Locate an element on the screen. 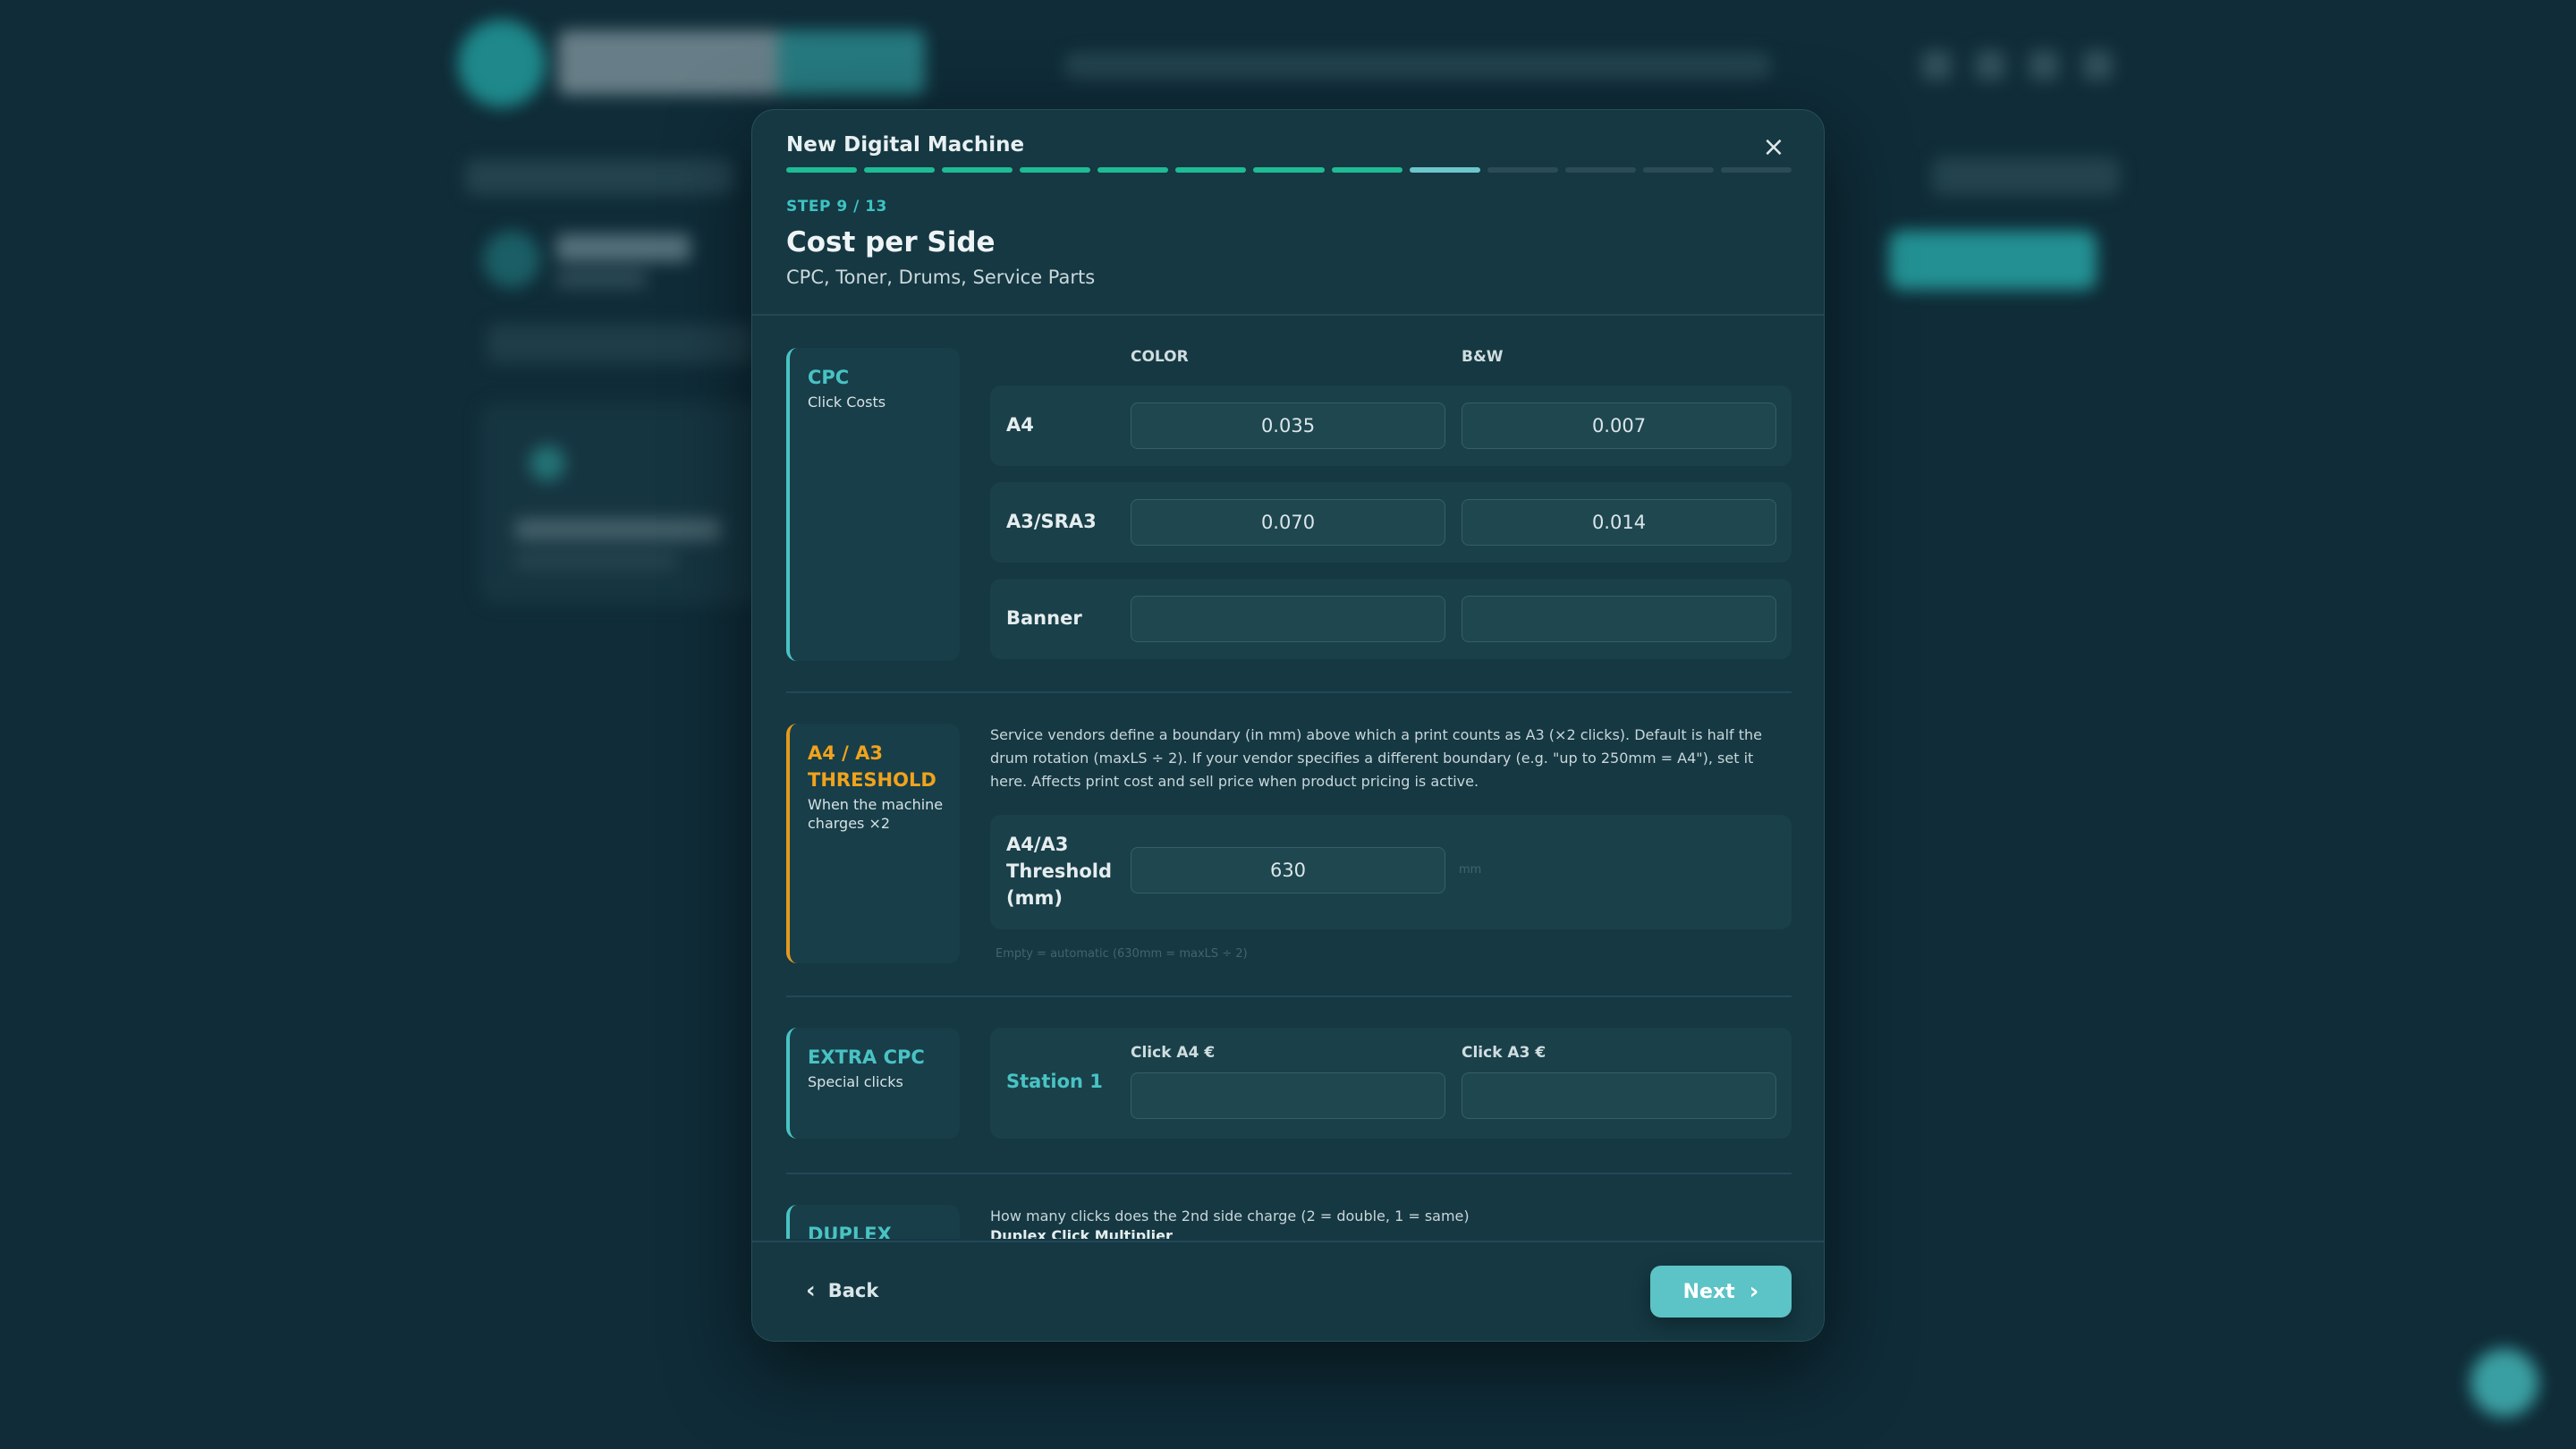 The height and width of the screenshot is (1449, 2576). chevron-left-icon: ‹ is located at coordinates (811, 1290).